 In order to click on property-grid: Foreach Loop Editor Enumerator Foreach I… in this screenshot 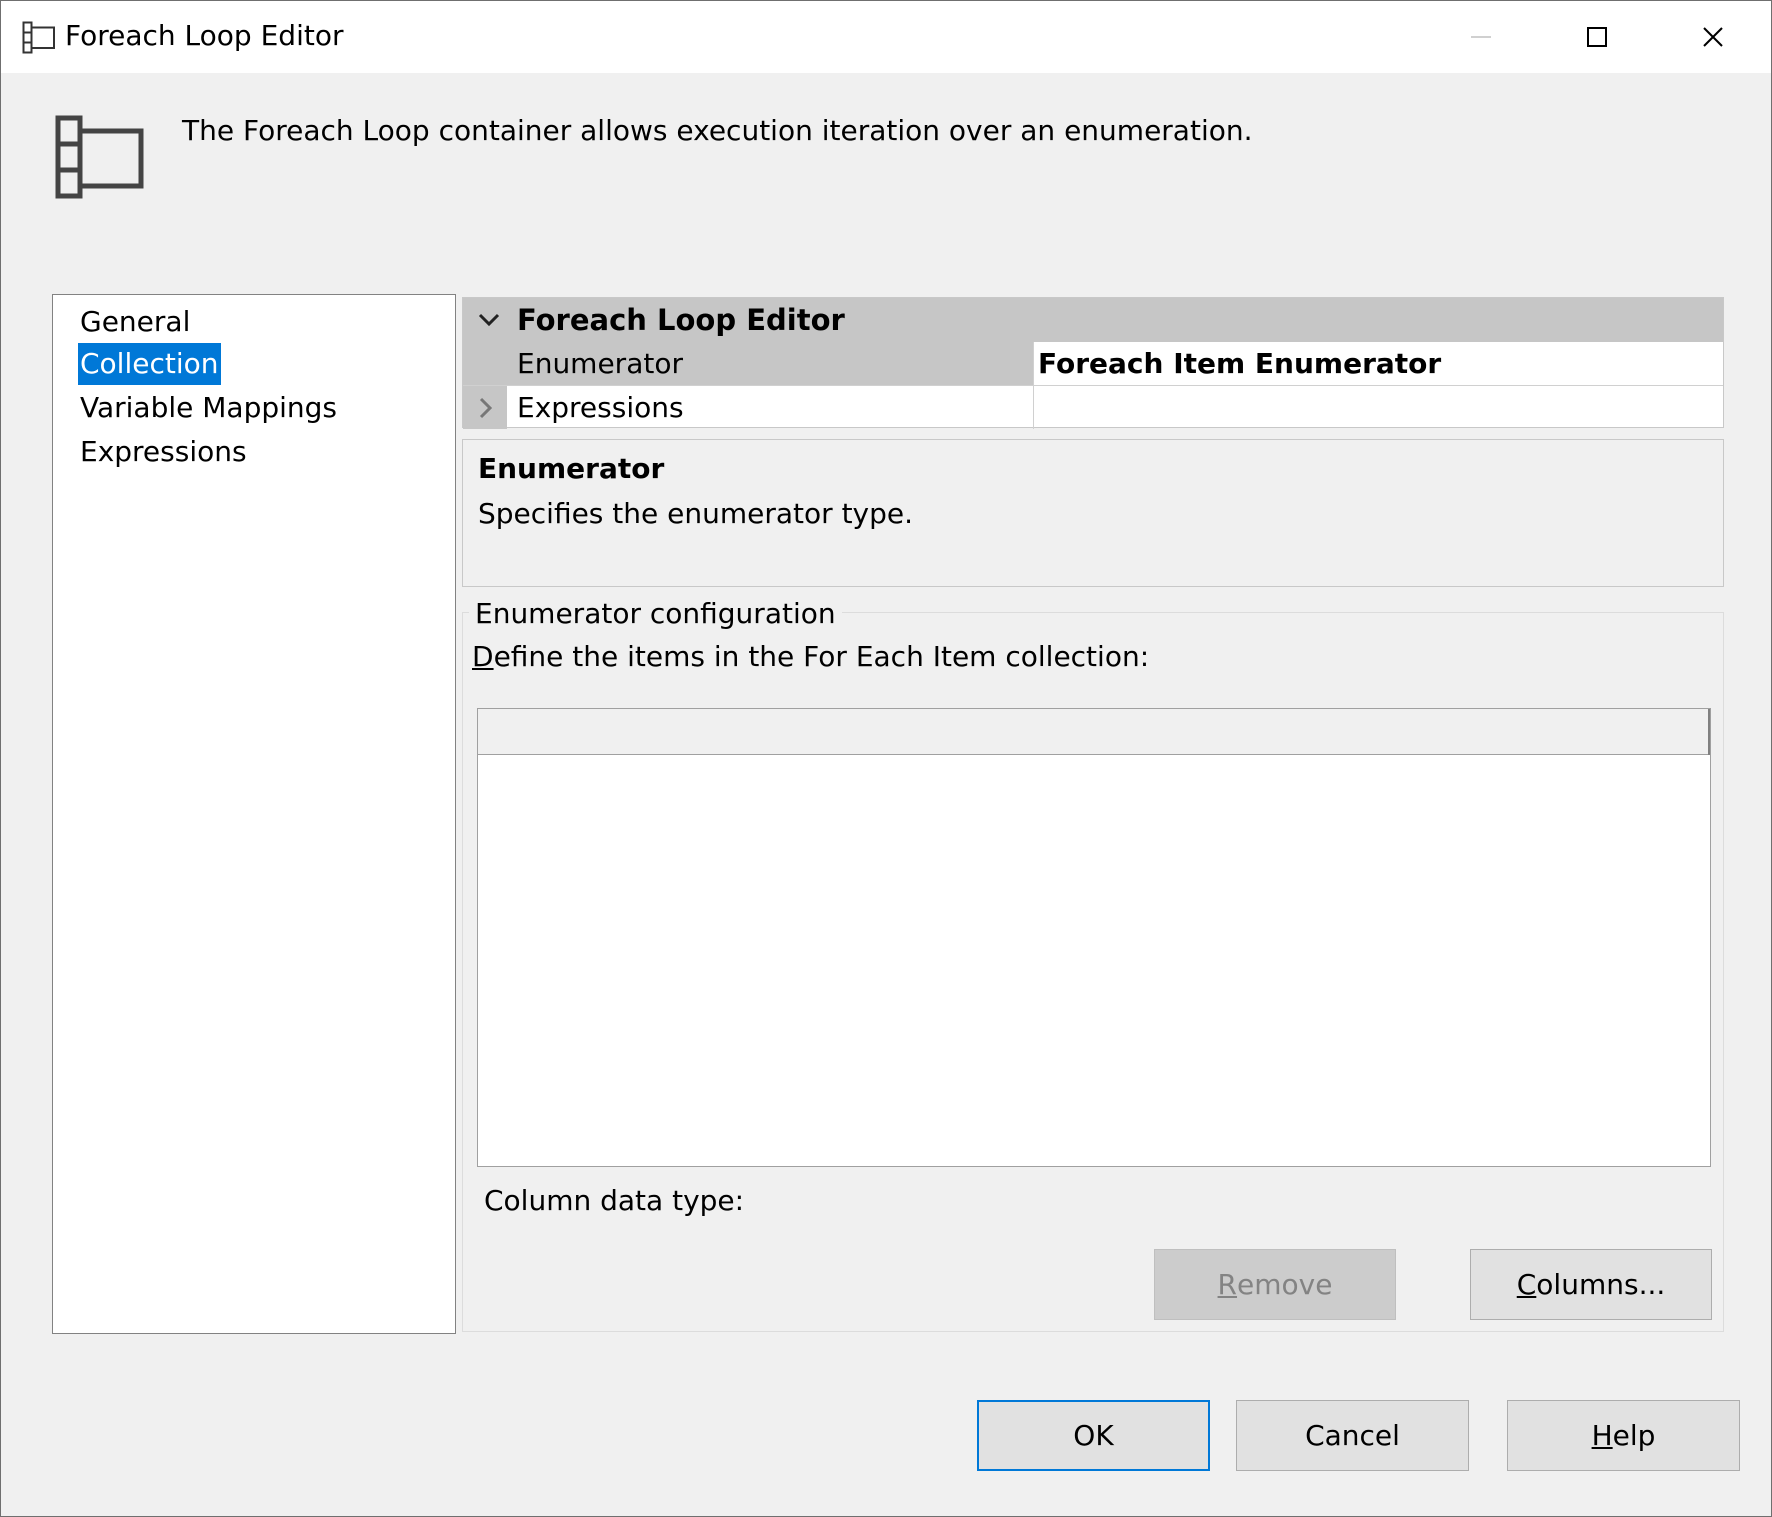, I will do `click(1093, 363)`.